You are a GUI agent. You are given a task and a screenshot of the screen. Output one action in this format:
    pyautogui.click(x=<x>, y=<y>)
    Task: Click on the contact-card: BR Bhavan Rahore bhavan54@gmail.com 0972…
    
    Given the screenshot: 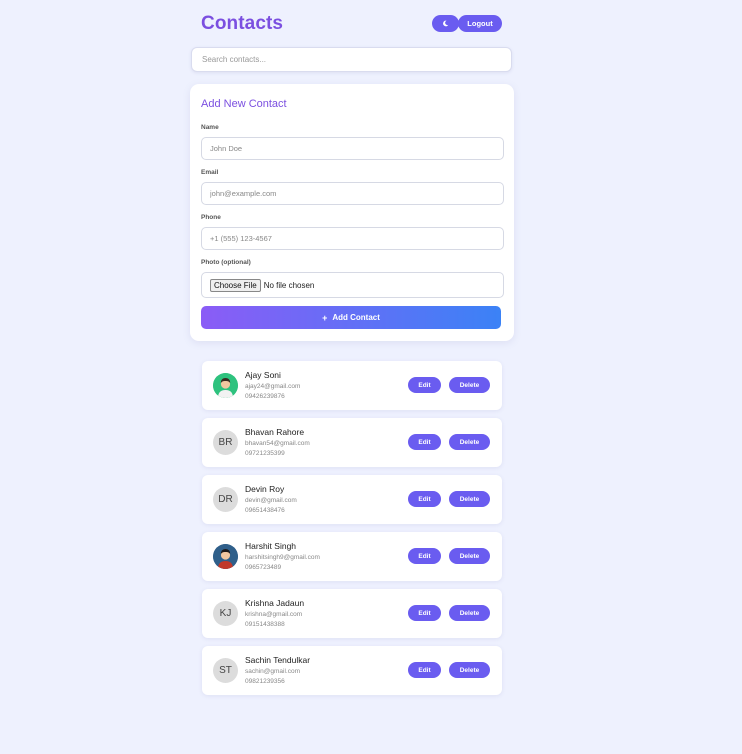 What is the action you would take?
    pyautogui.click(x=352, y=442)
    